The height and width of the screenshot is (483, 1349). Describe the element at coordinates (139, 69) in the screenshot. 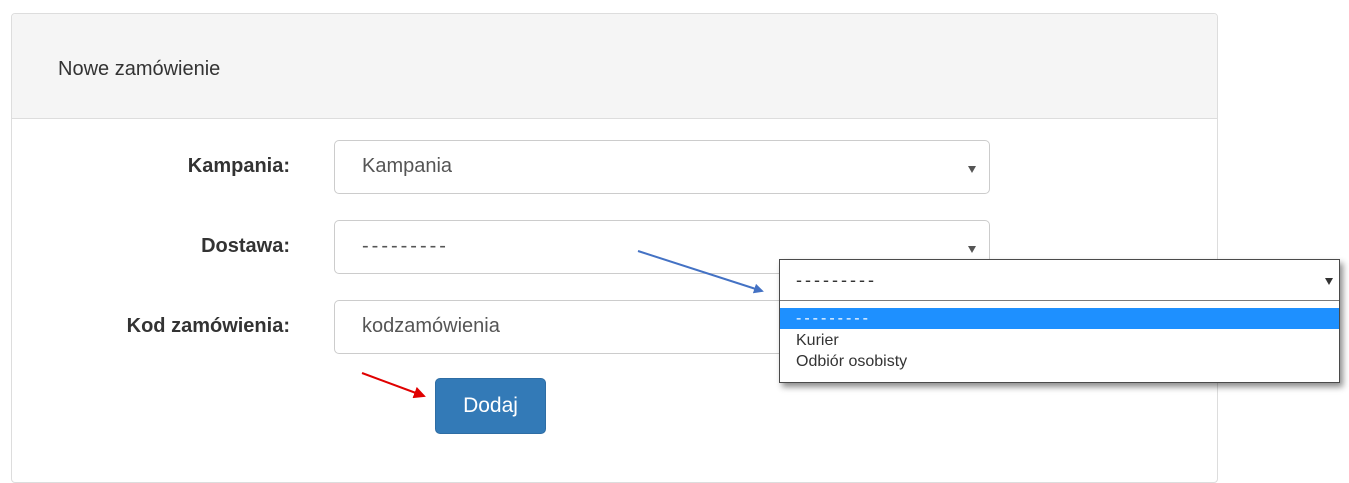

I see `panel-title: Nowe zamówienie` at that location.